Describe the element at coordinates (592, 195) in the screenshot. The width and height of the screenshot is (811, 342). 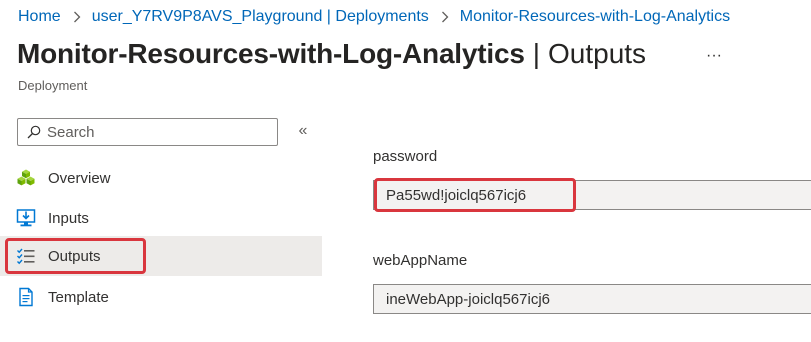
I see `output-password-field: Pa55wd!joiclq567icj6` at that location.